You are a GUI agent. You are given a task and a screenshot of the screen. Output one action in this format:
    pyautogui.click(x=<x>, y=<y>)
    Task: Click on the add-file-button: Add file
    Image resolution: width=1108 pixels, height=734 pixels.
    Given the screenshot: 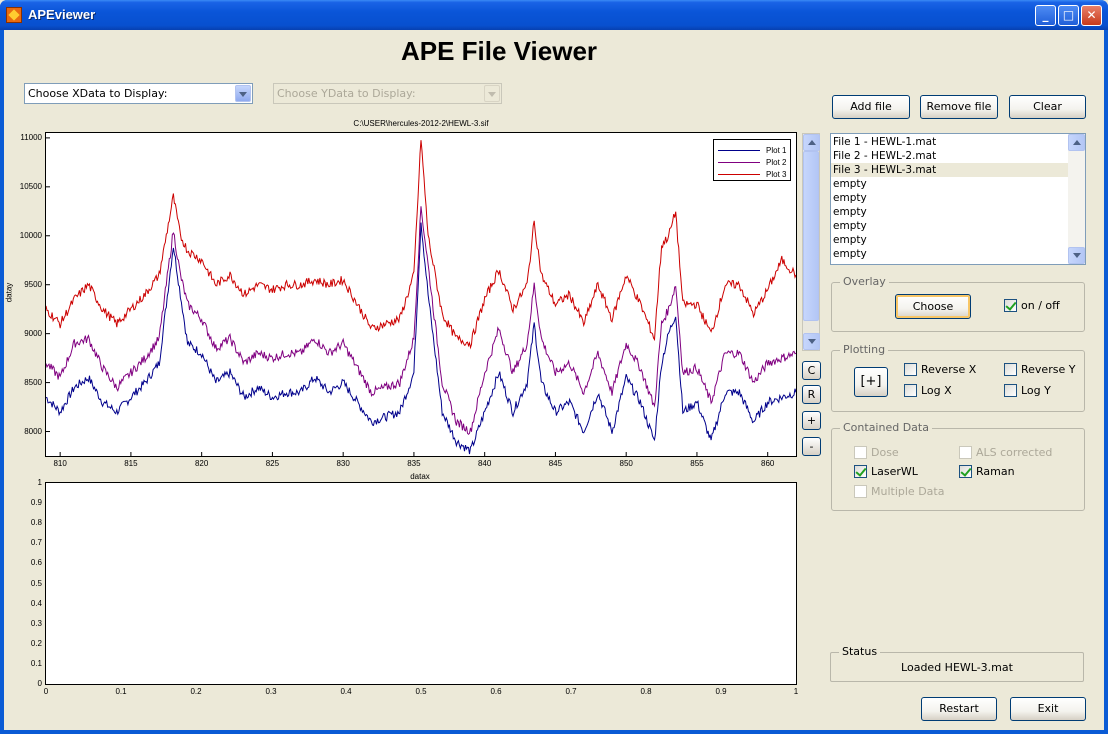 What is the action you would take?
    pyautogui.click(x=871, y=107)
    